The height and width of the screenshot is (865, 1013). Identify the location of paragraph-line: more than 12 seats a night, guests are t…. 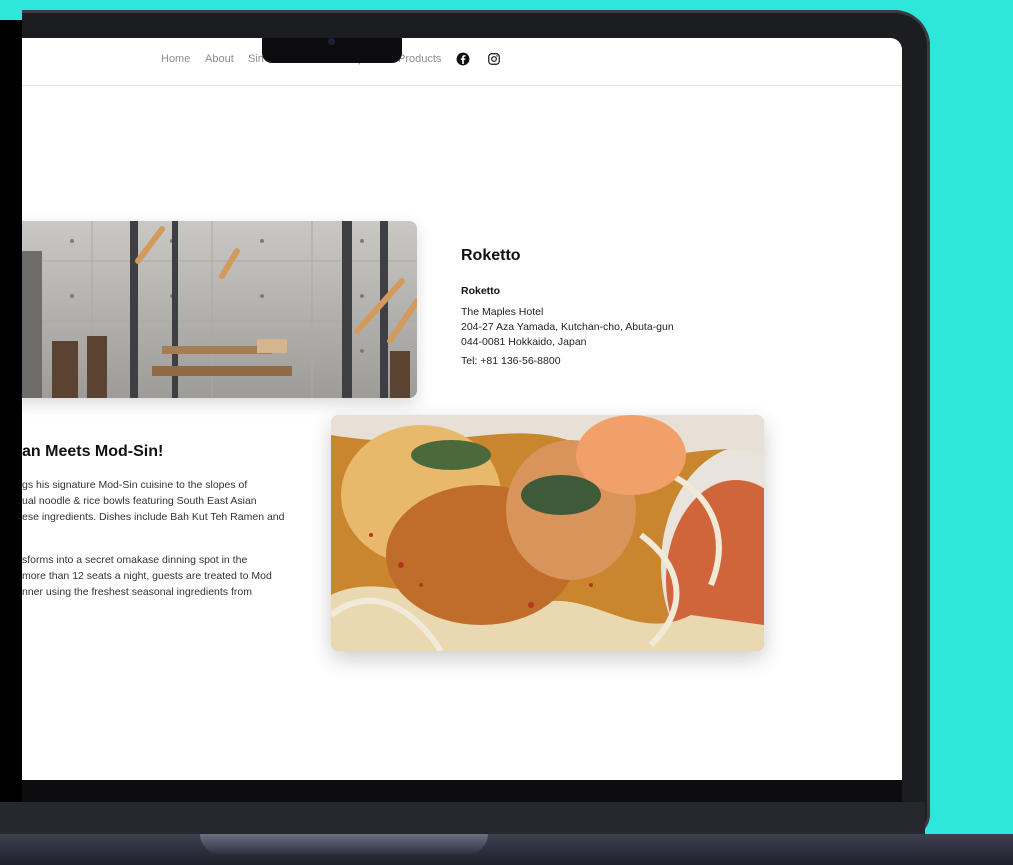
(147, 576).